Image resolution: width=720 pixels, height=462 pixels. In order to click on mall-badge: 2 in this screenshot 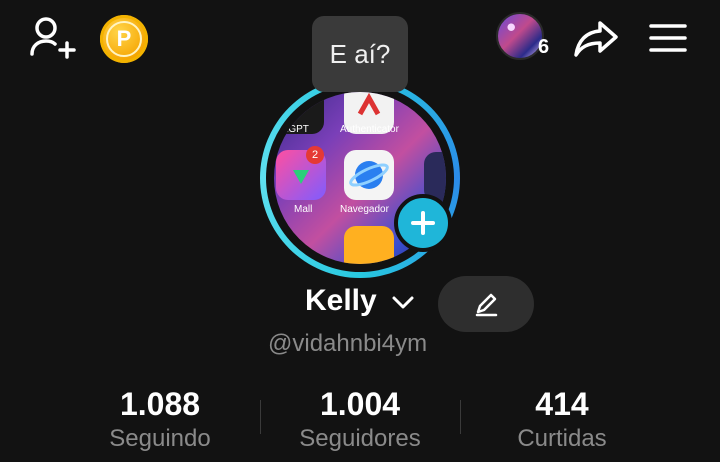, I will do `click(315, 155)`.